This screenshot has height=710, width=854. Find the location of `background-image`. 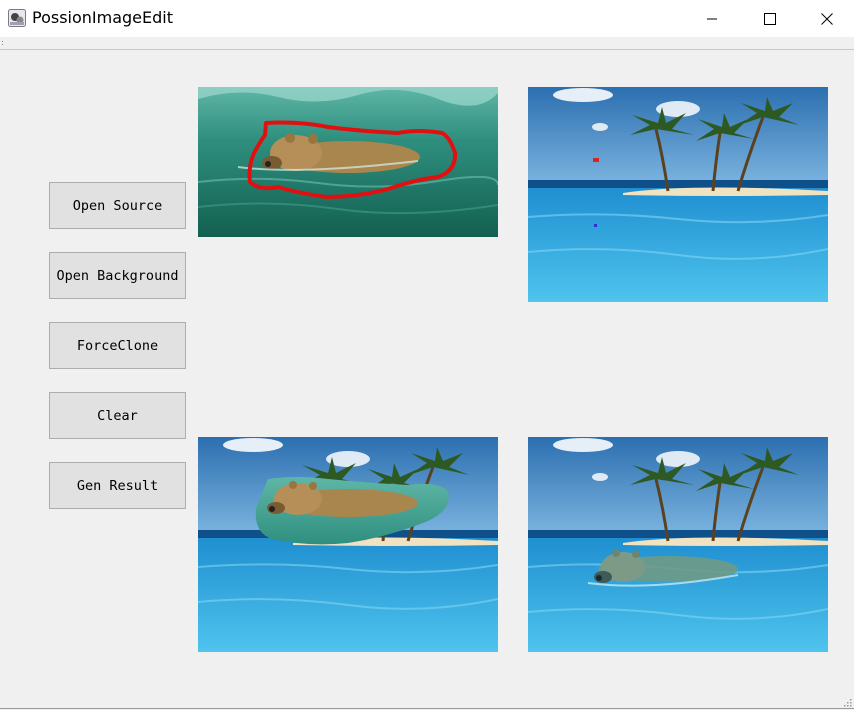

background-image is located at coordinates (678, 194).